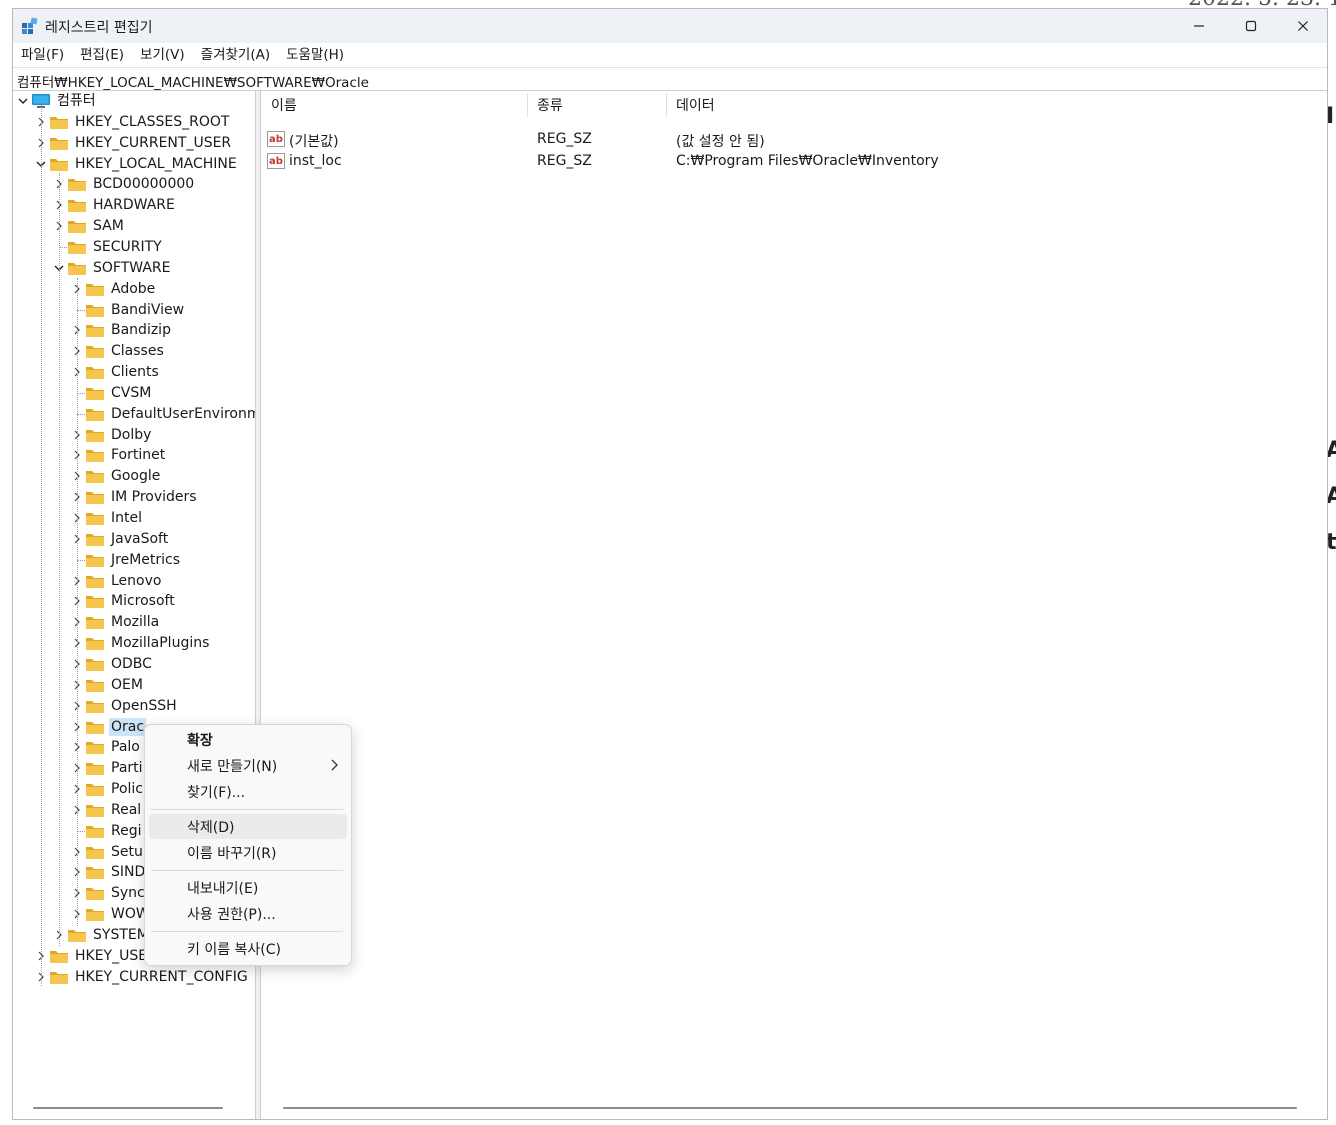 The width and height of the screenshot is (1336, 1125). I want to click on tree-node-label: SYSTEM, so click(121, 935).